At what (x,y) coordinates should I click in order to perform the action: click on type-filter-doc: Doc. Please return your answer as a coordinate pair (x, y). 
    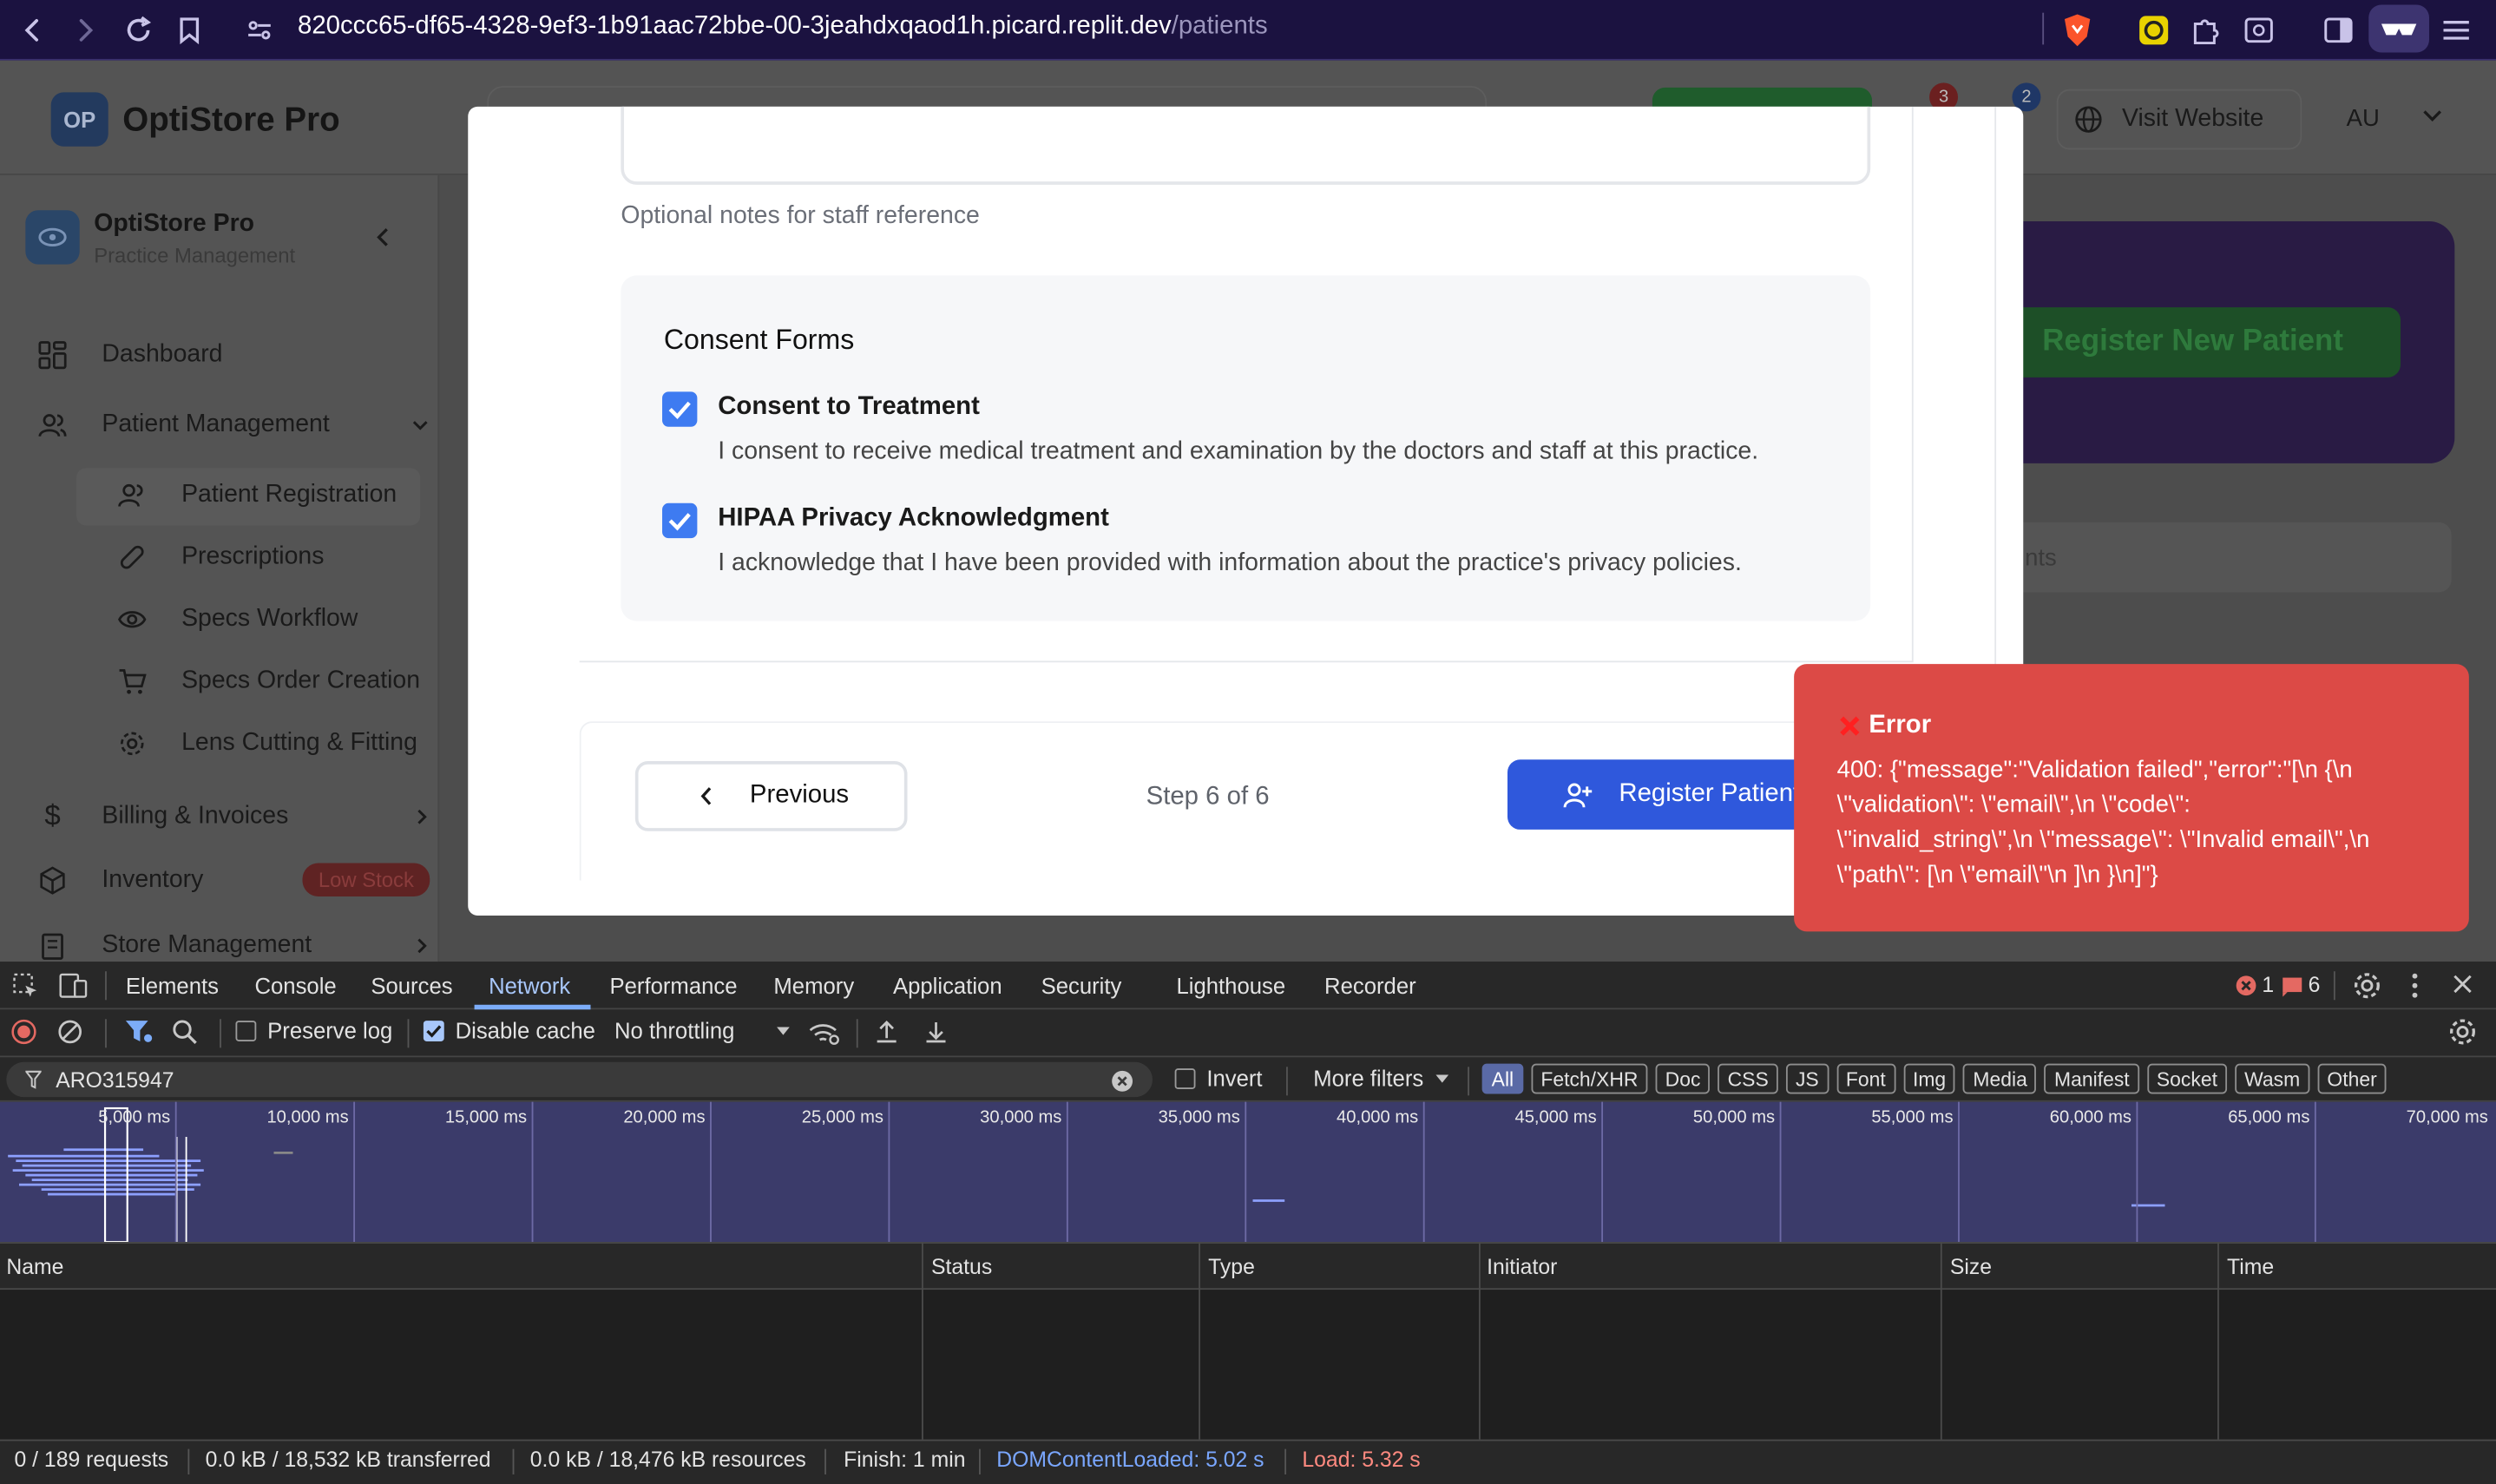
    Looking at the image, I should click on (1683, 1078).